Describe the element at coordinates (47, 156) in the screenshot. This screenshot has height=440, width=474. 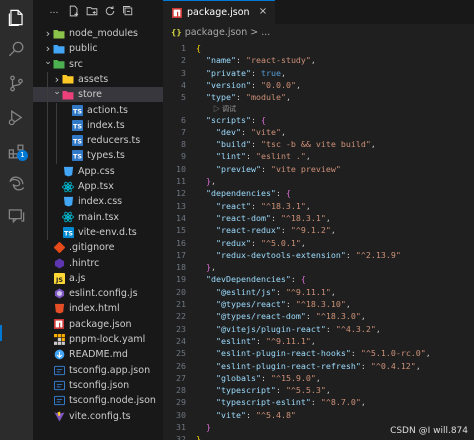
I see `indent-guide` at that location.